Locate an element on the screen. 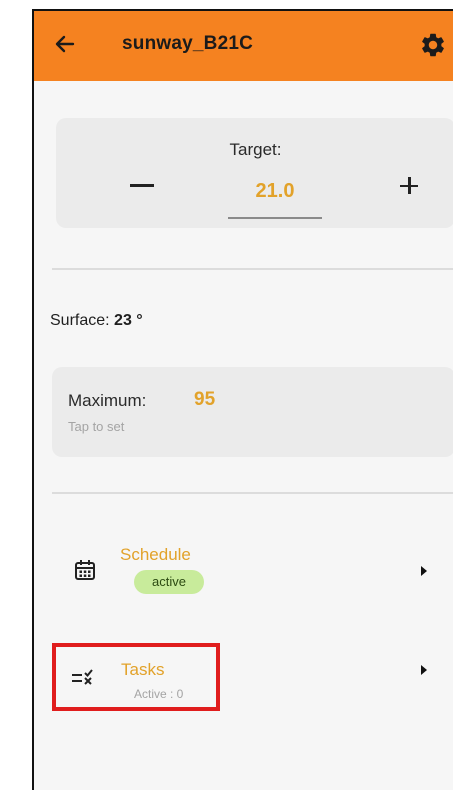  tasks-checklist-icon is located at coordinates (84, 678).